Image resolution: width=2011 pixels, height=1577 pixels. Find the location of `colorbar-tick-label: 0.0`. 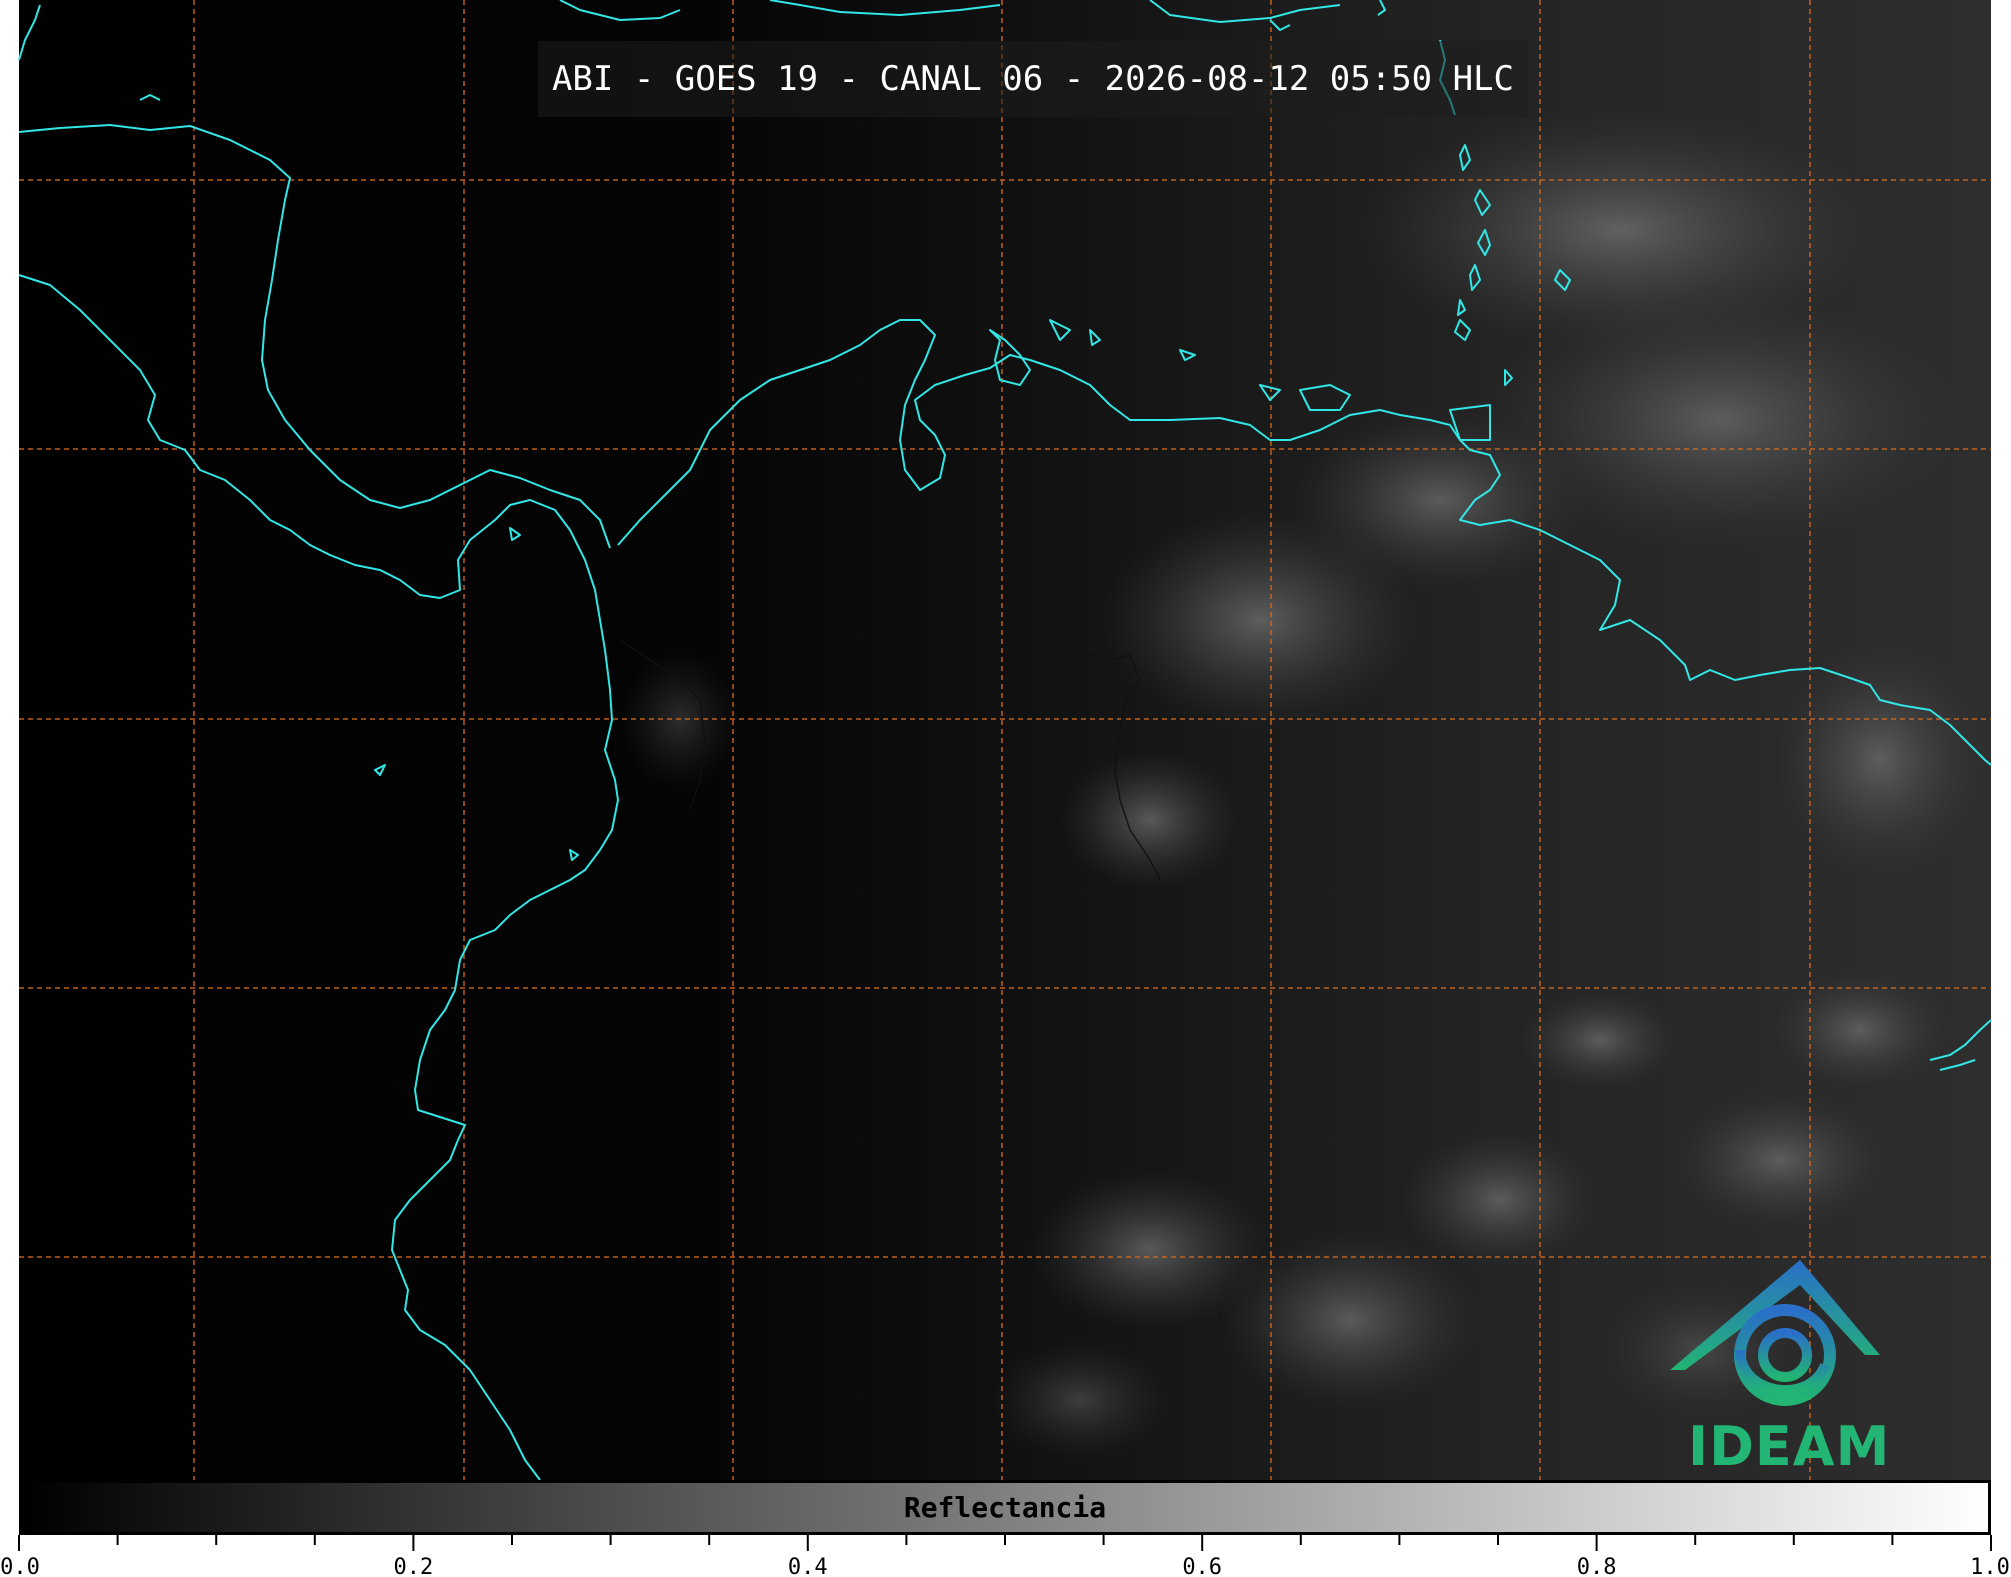

colorbar-tick-label: 0.0 is located at coordinates (20, 1566).